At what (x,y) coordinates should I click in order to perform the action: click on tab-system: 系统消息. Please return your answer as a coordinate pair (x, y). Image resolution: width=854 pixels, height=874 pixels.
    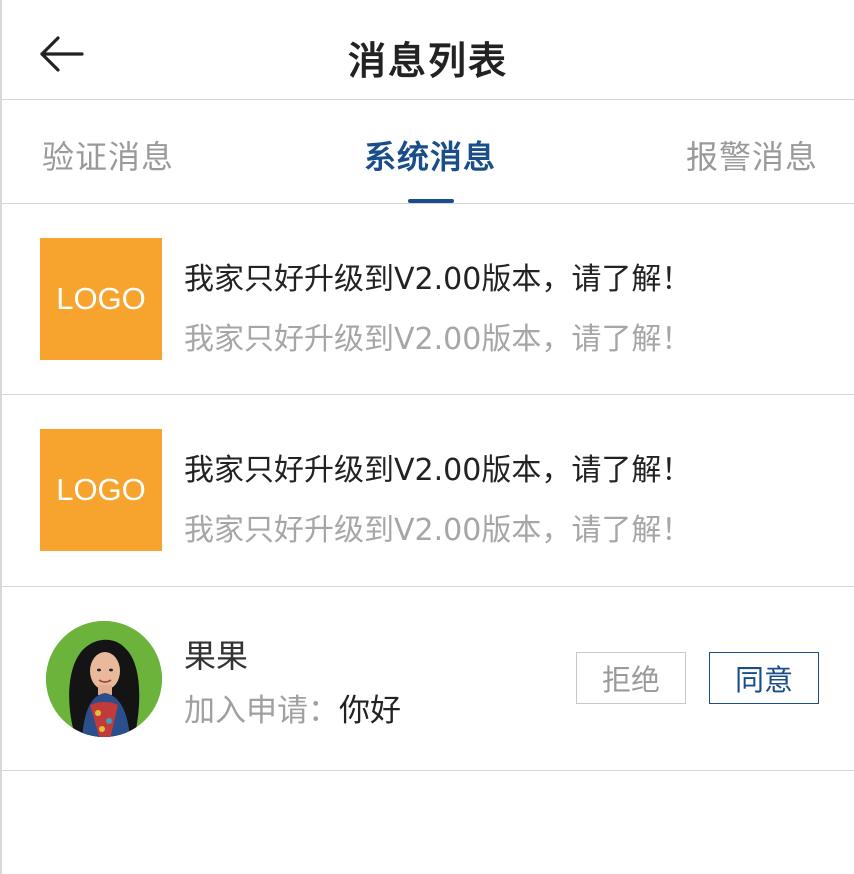
    Looking at the image, I should click on (430, 155).